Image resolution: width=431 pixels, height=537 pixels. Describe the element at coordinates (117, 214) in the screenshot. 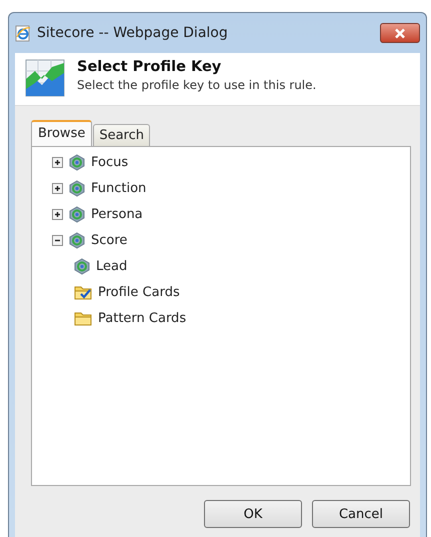

I see `tree-item: Persona` at that location.